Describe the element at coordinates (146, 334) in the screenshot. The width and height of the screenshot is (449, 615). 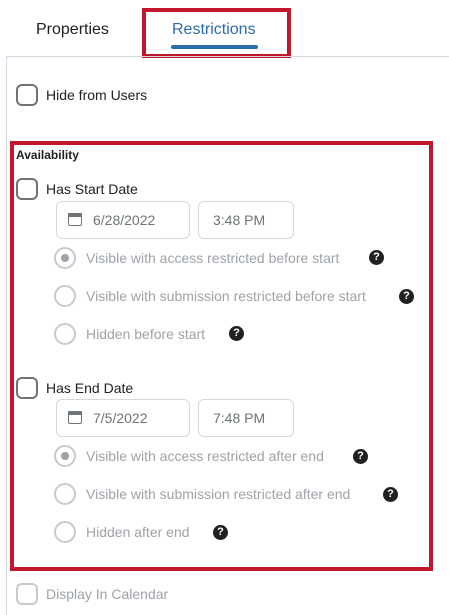
I see `start-option-hidden-label: Hidden before start` at that location.